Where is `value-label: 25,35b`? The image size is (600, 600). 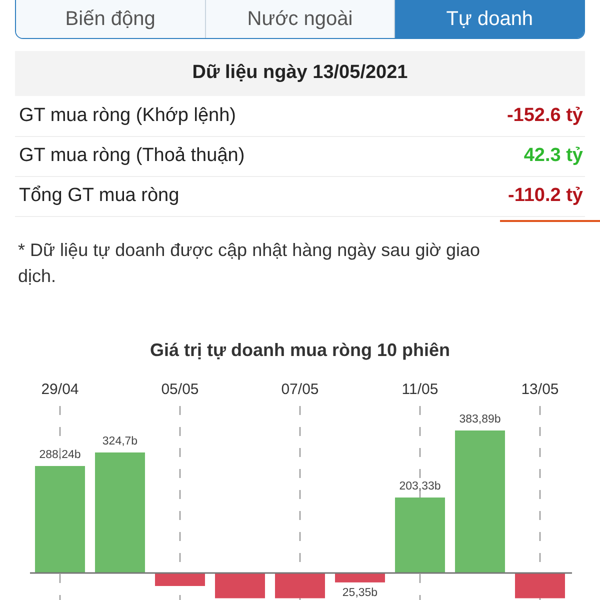 value-label: 25,35b is located at coordinates (360, 593).